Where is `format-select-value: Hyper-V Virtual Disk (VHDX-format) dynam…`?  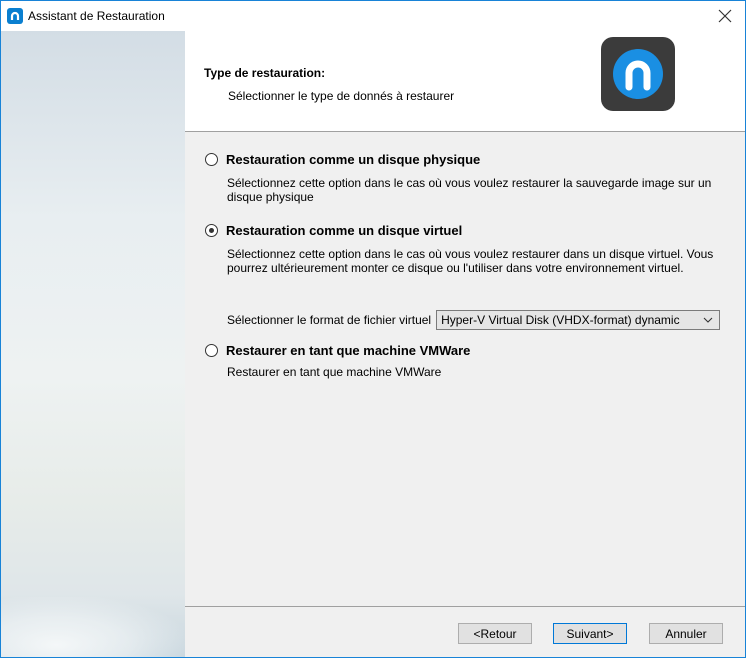 format-select-value: Hyper-V Virtual Disk (VHDX-format) dynam… is located at coordinates (560, 320).